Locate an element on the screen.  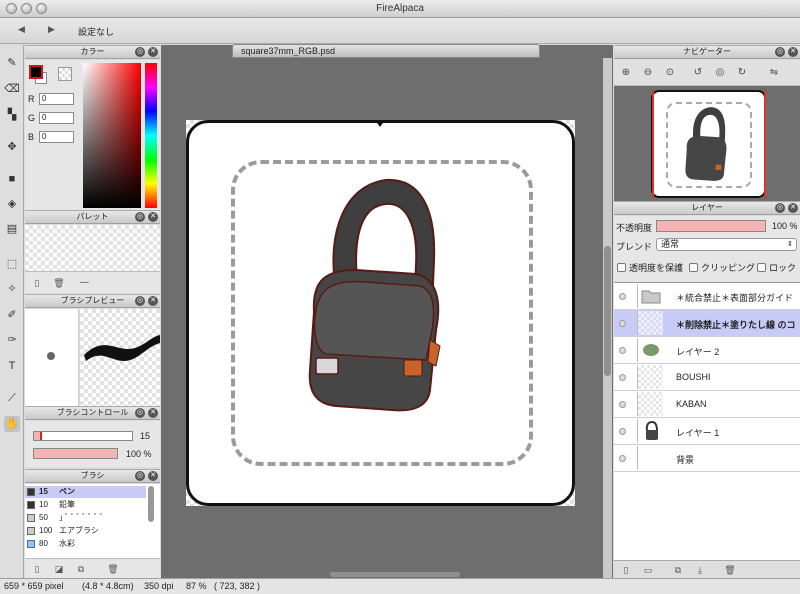
saturation-value-picker is located at coordinates (112, 135).